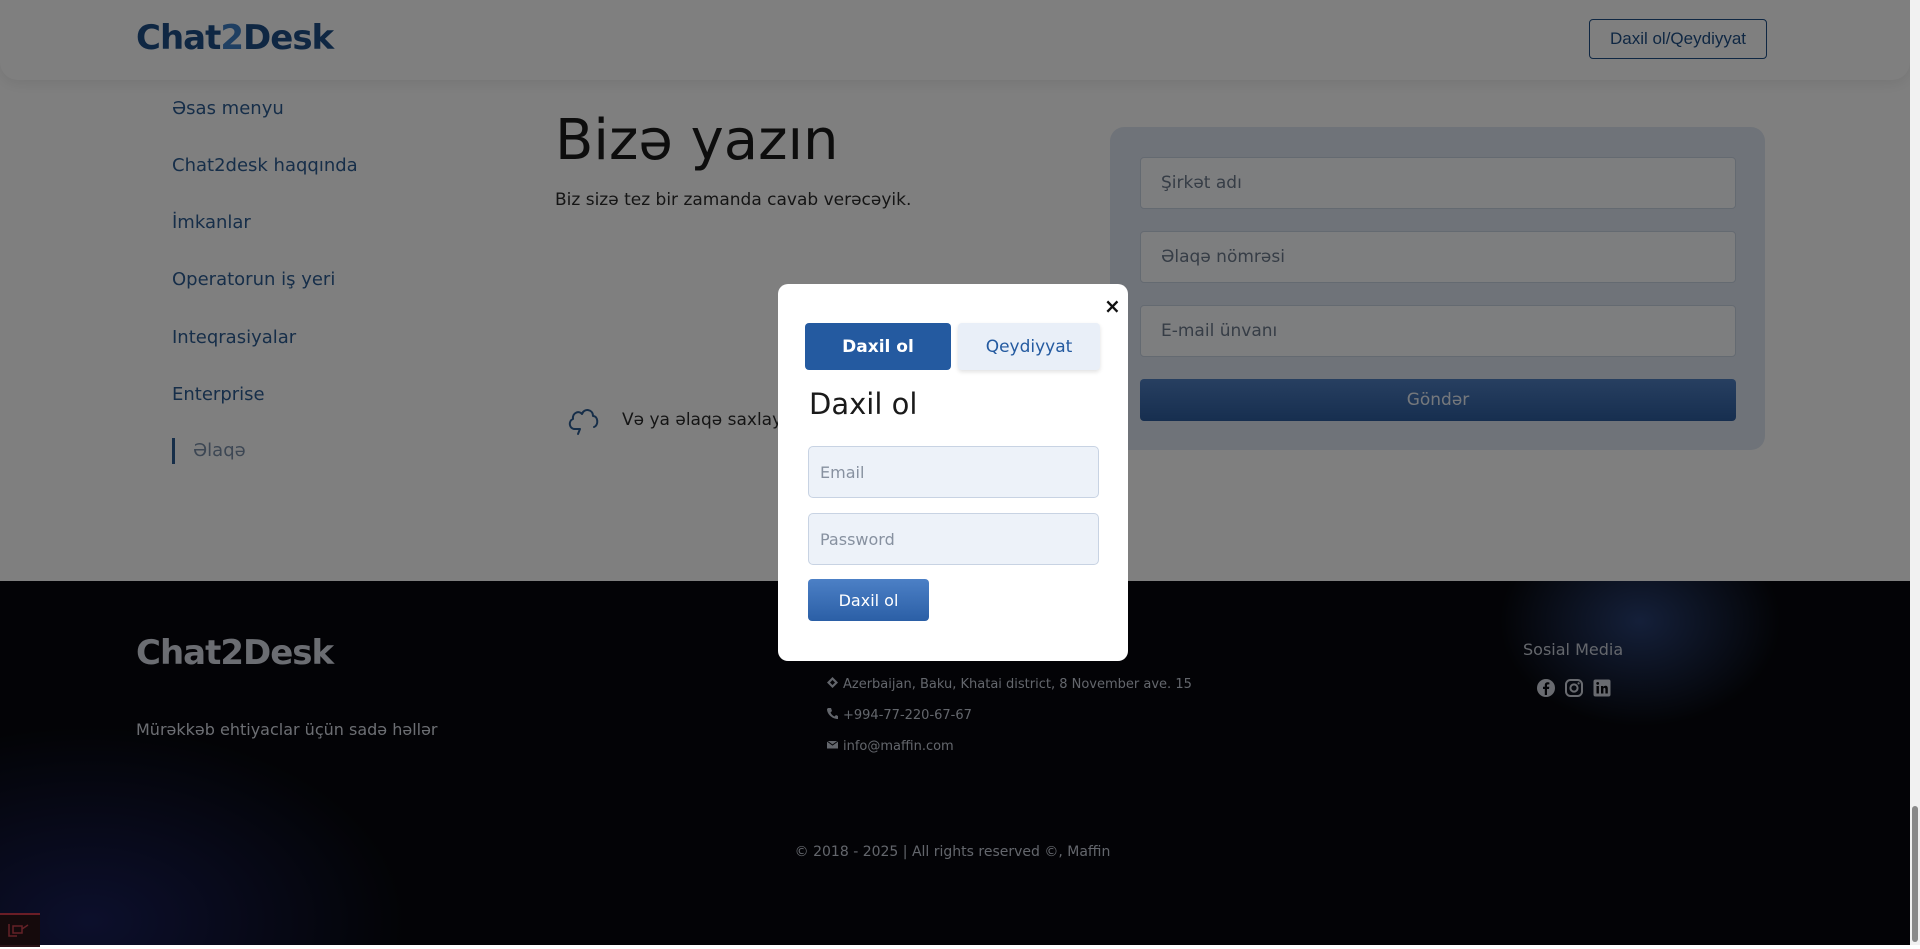 The height and width of the screenshot is (949, 1920). I want to click on login-submit-button: Daxil ol, so click(868, 600).